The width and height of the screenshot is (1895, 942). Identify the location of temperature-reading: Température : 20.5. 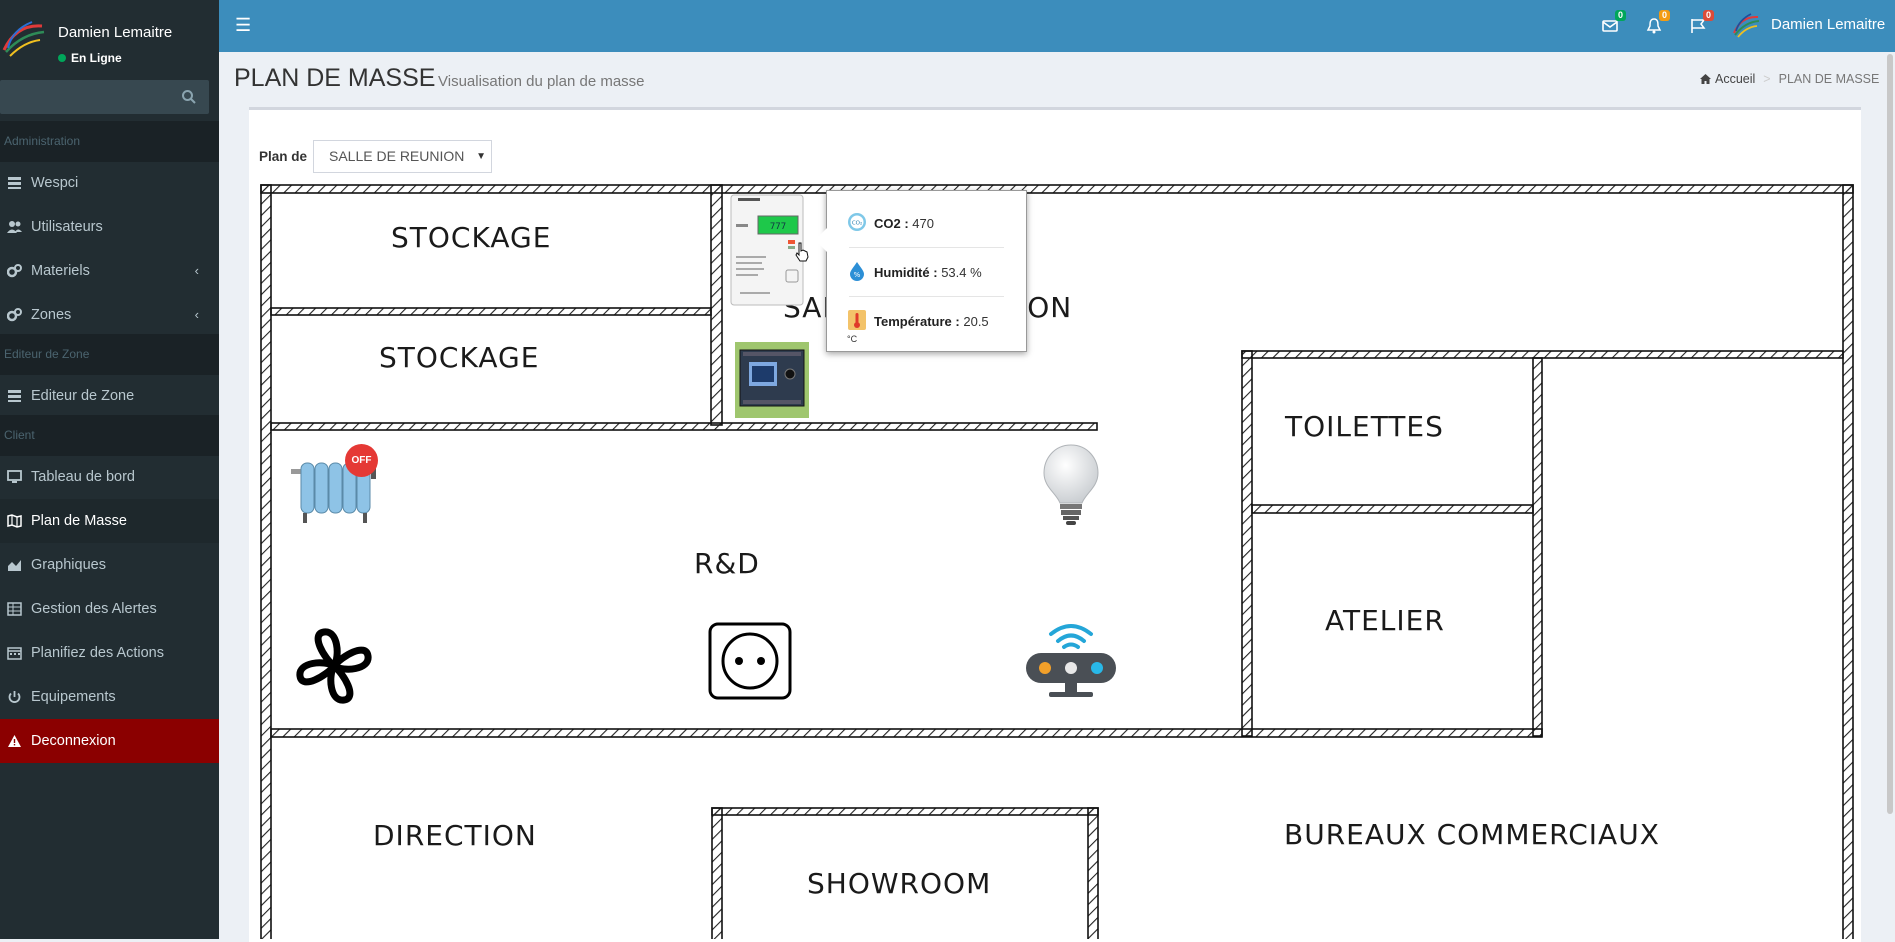
(931, 321).